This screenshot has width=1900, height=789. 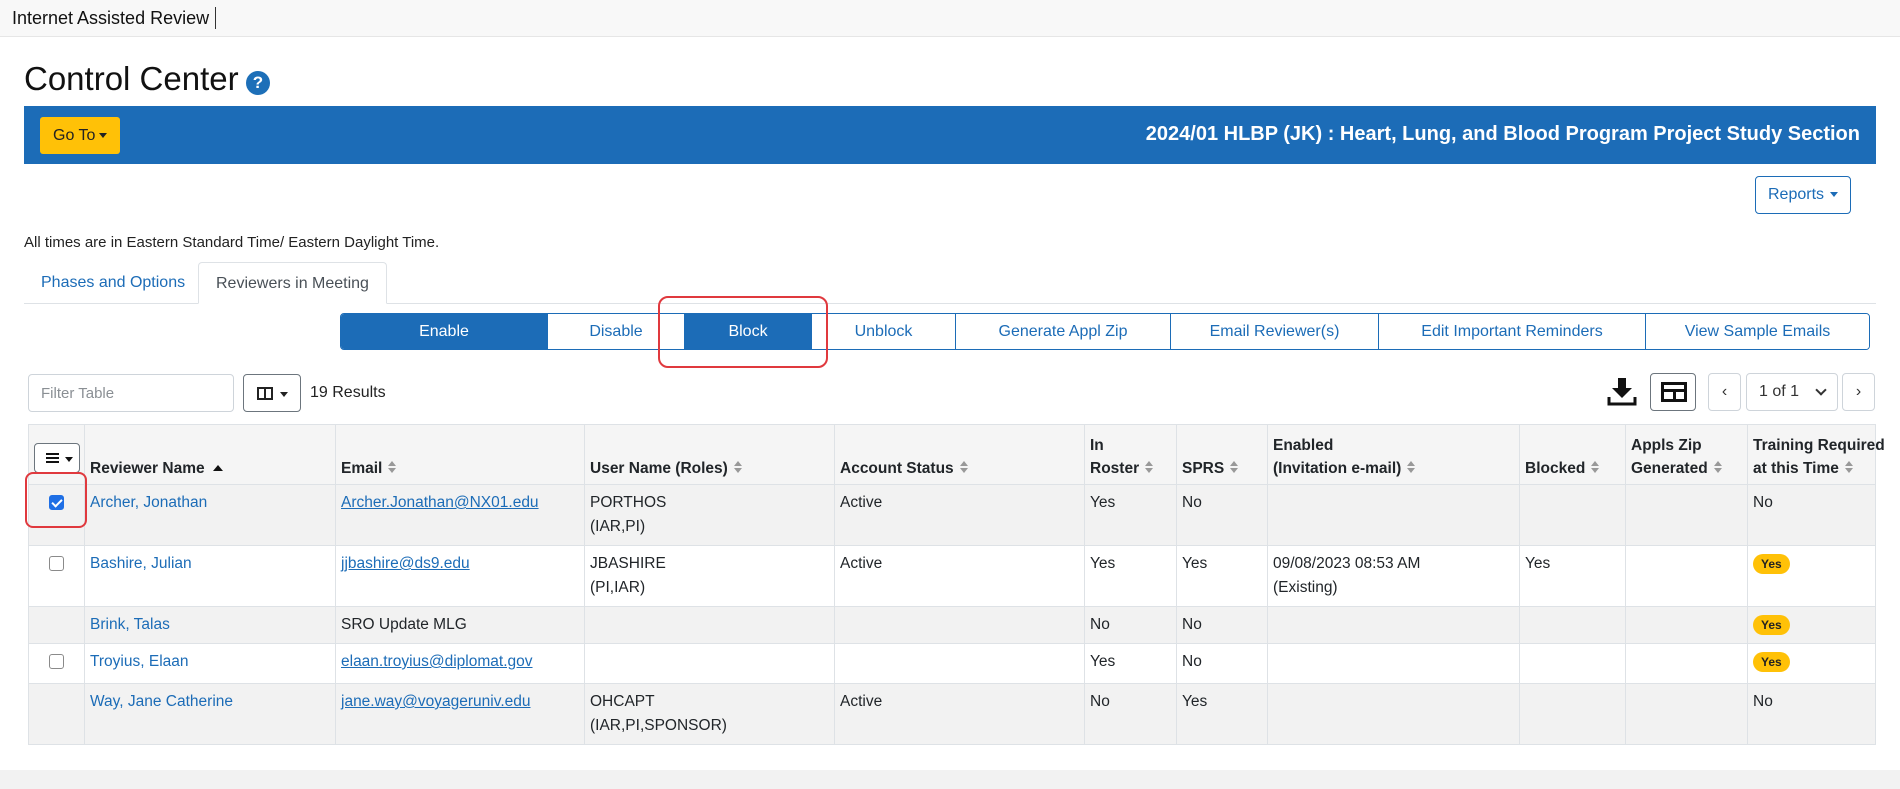 What do you see at coordinates (1222, 576) in the screenshot?
I see `sprs-cell: Yes` at bounding box center [1222, 576].